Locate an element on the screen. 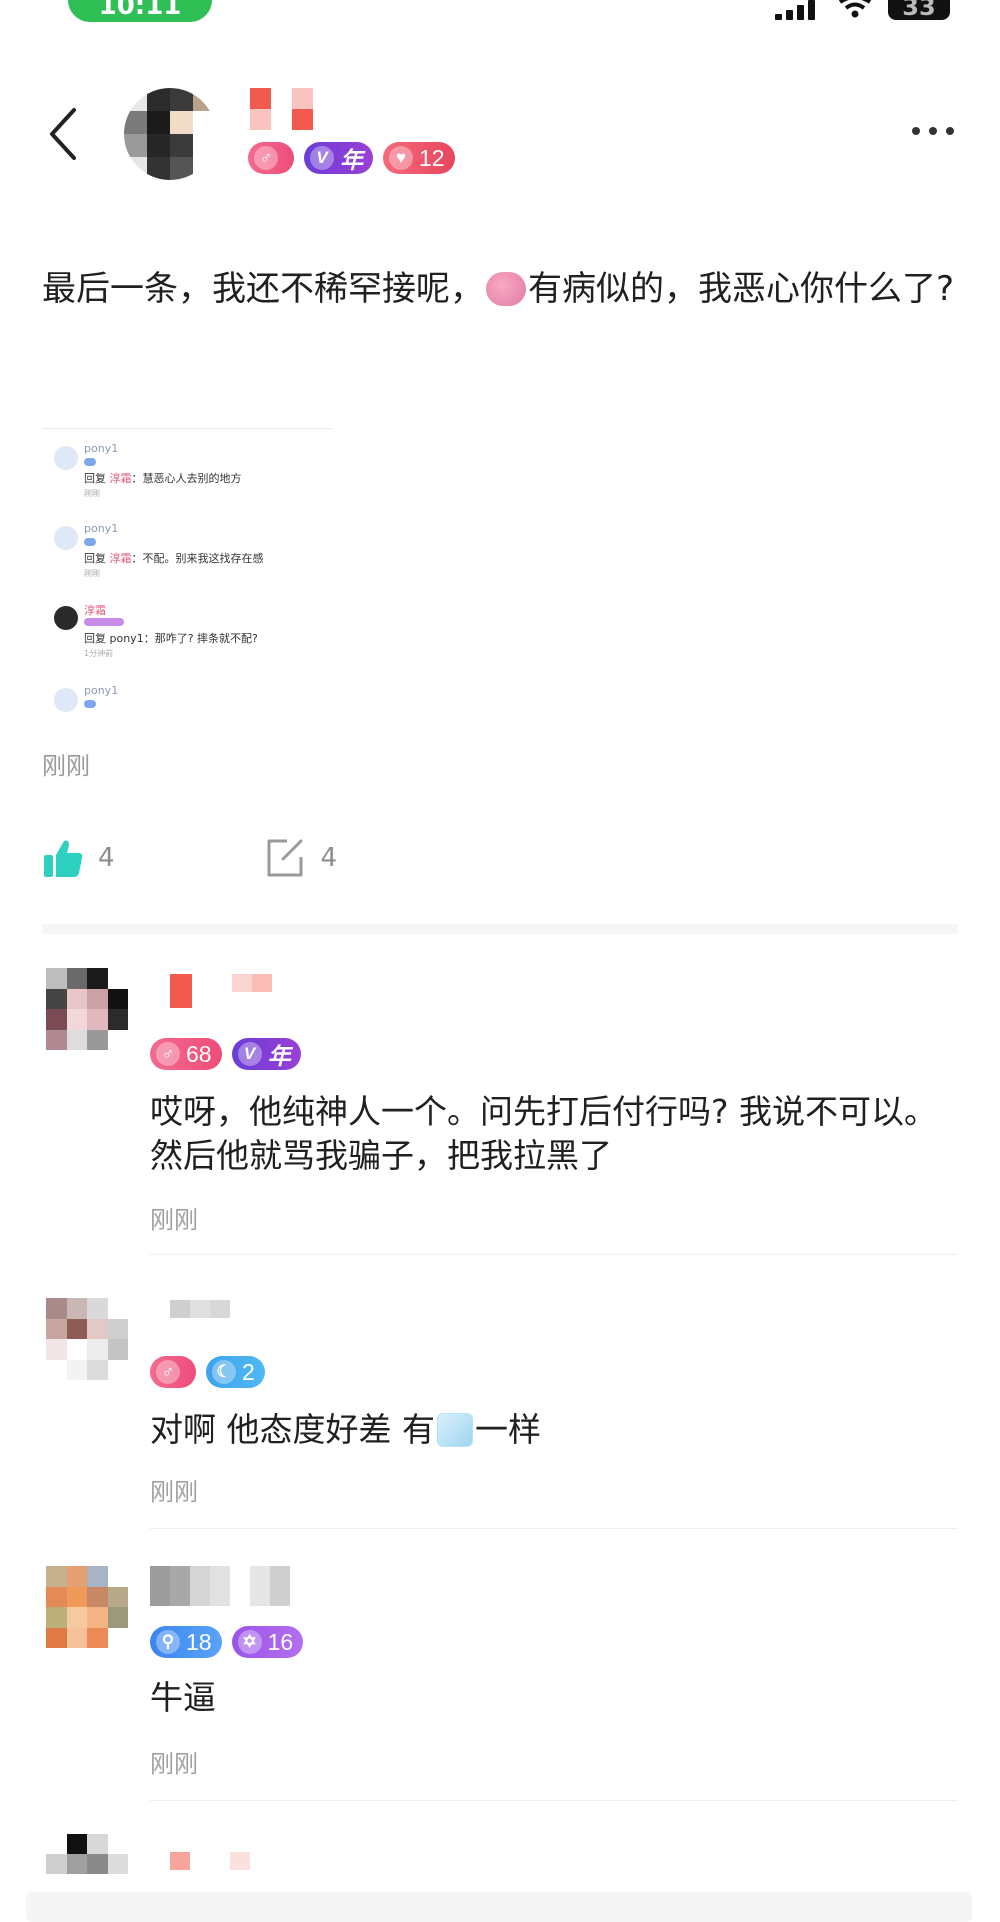 The height and width of the screenshot is (1922, 1000). screenshot-username: 淳霜 is located at coordinates (95, 610).